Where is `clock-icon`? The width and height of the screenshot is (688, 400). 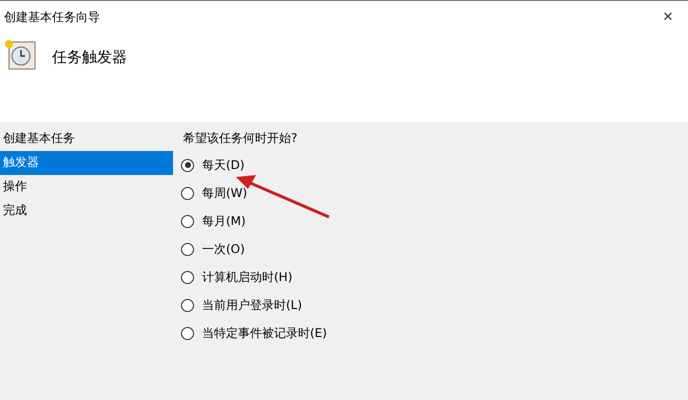
clock-icon is located at coordinates (20, 55).